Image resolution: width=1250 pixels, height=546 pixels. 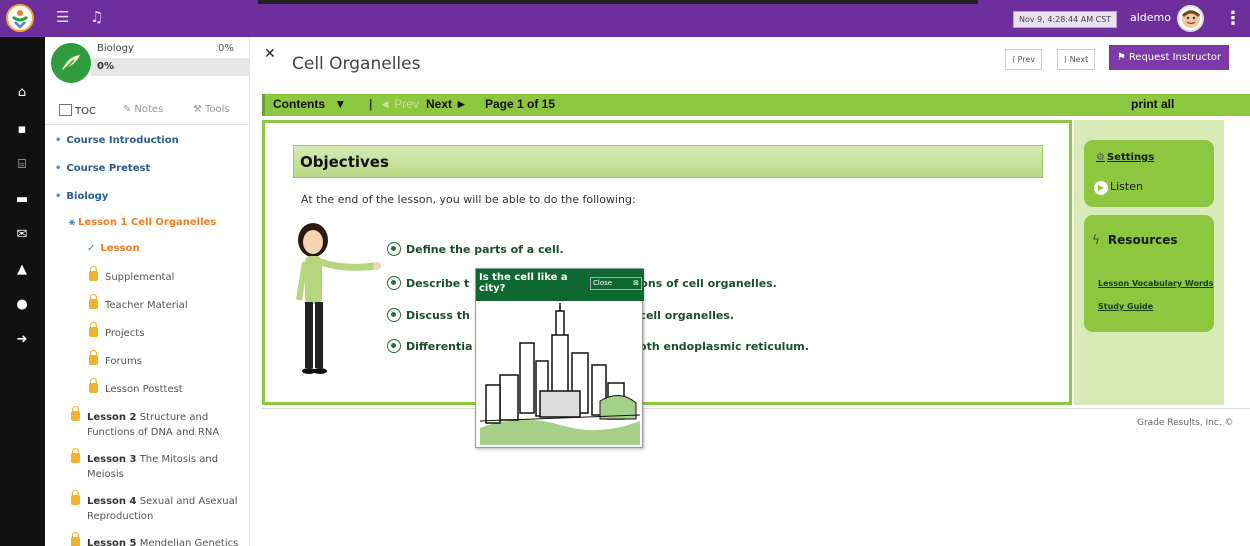 I want to click on home-icon: ⌂, so click(x=22, y=93).